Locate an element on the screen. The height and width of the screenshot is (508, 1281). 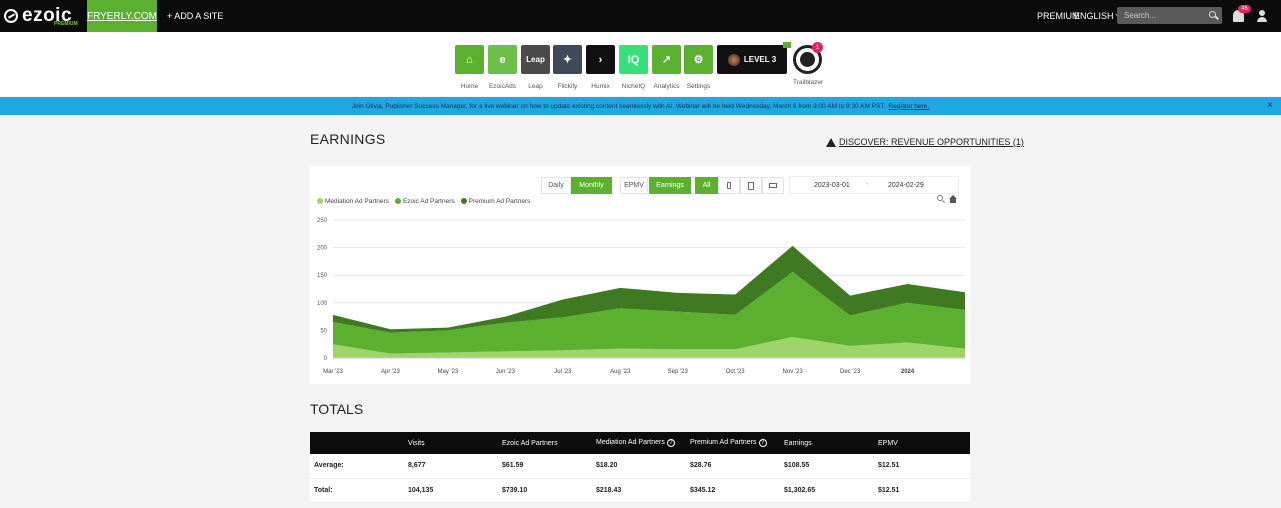
app-label: Leap is located at coordinates (535, 86).